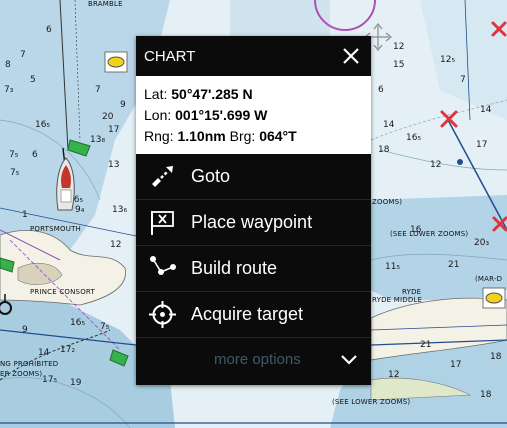 This screenshot has height=428, width=507. Describe the element at coordinates (460, 162) in the screenshot. I see `route-node-icon` at that location.